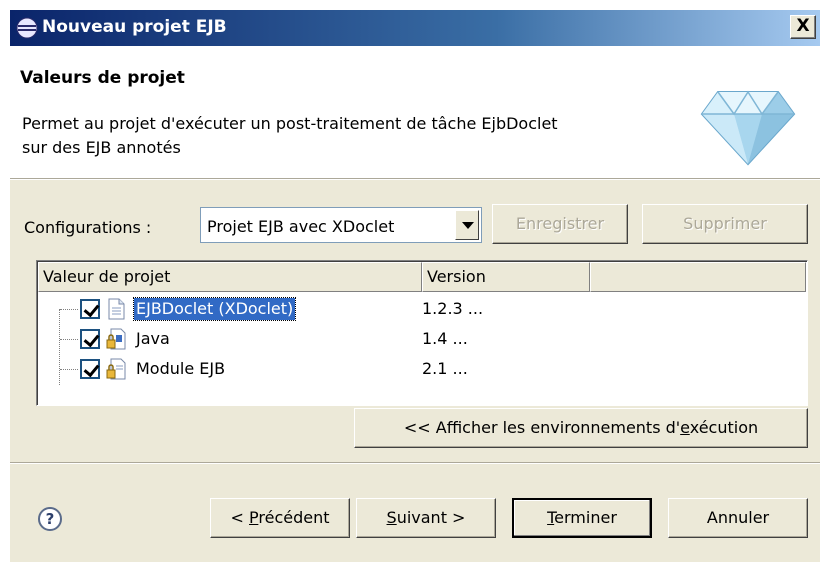  I want to click on diamond-icon, so click(748, 128).